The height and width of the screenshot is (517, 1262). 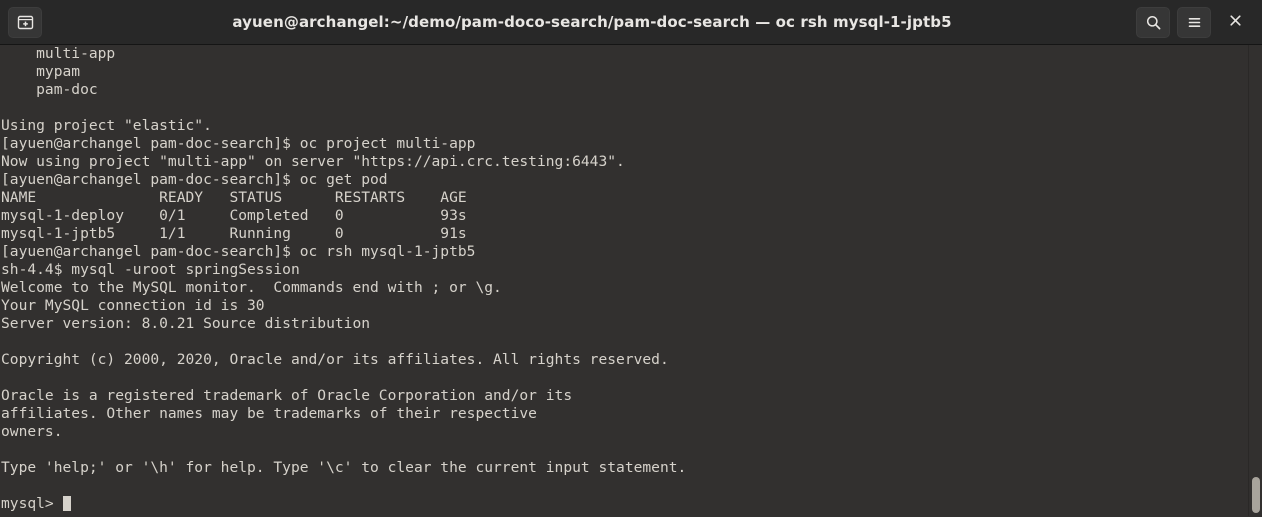 I want to click on scrollbar-thumb, so click(x=1256, y=495).